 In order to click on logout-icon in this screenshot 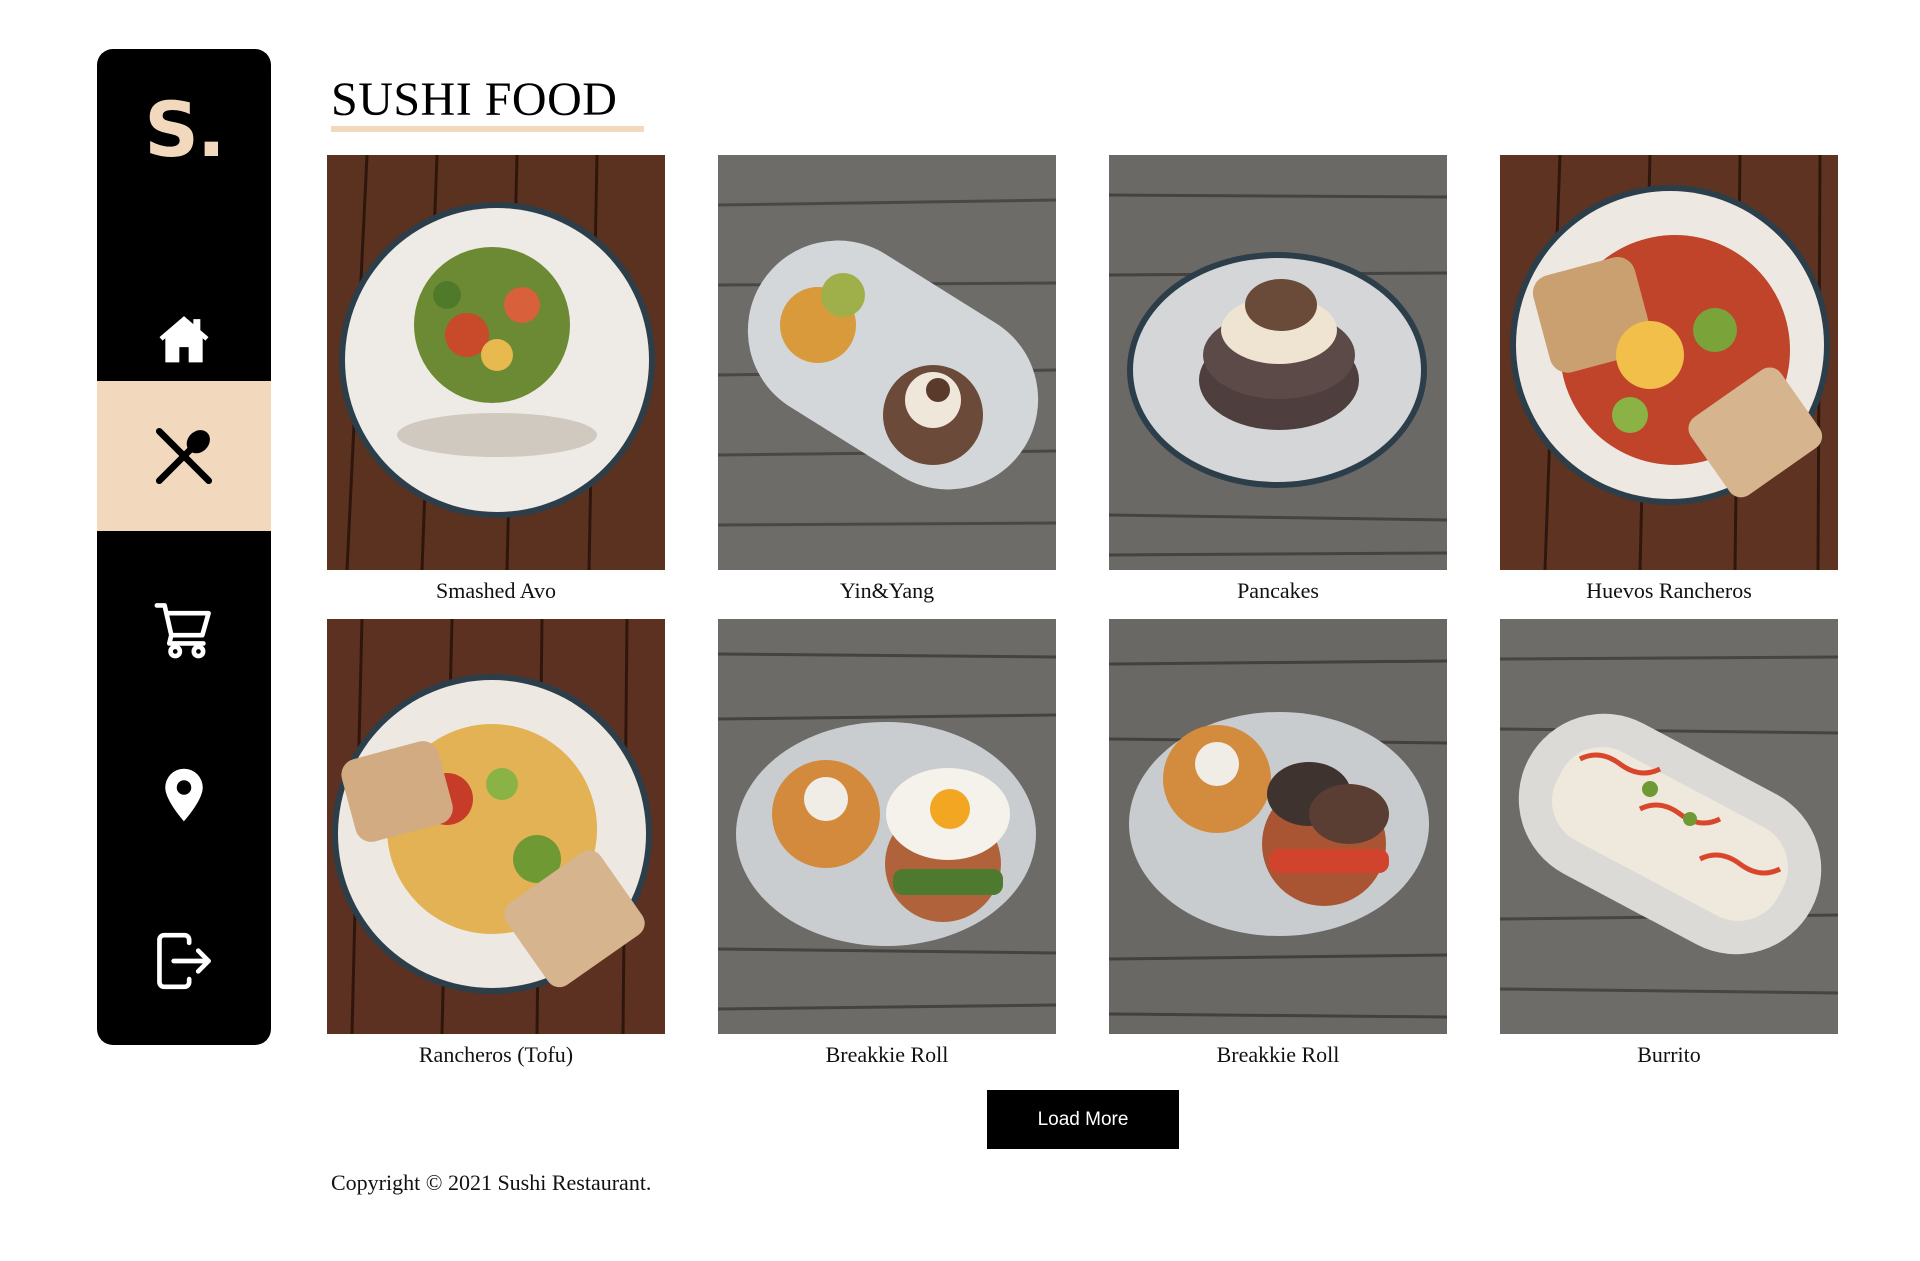, I will do `click(184, 961)`.